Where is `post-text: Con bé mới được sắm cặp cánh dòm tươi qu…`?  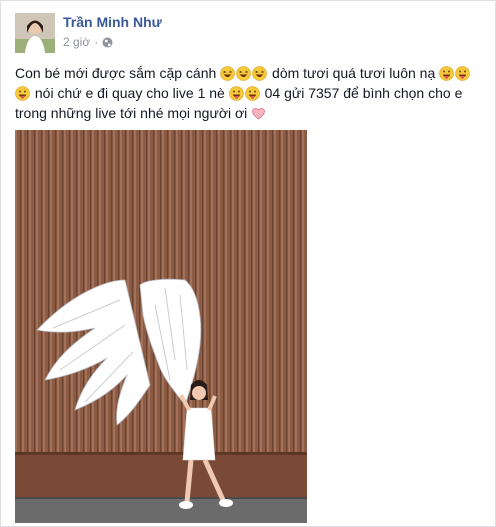
post-text: Con bé mới được sắm cặp cánh dòm tươi qu… is located at coordinates (250, 93).